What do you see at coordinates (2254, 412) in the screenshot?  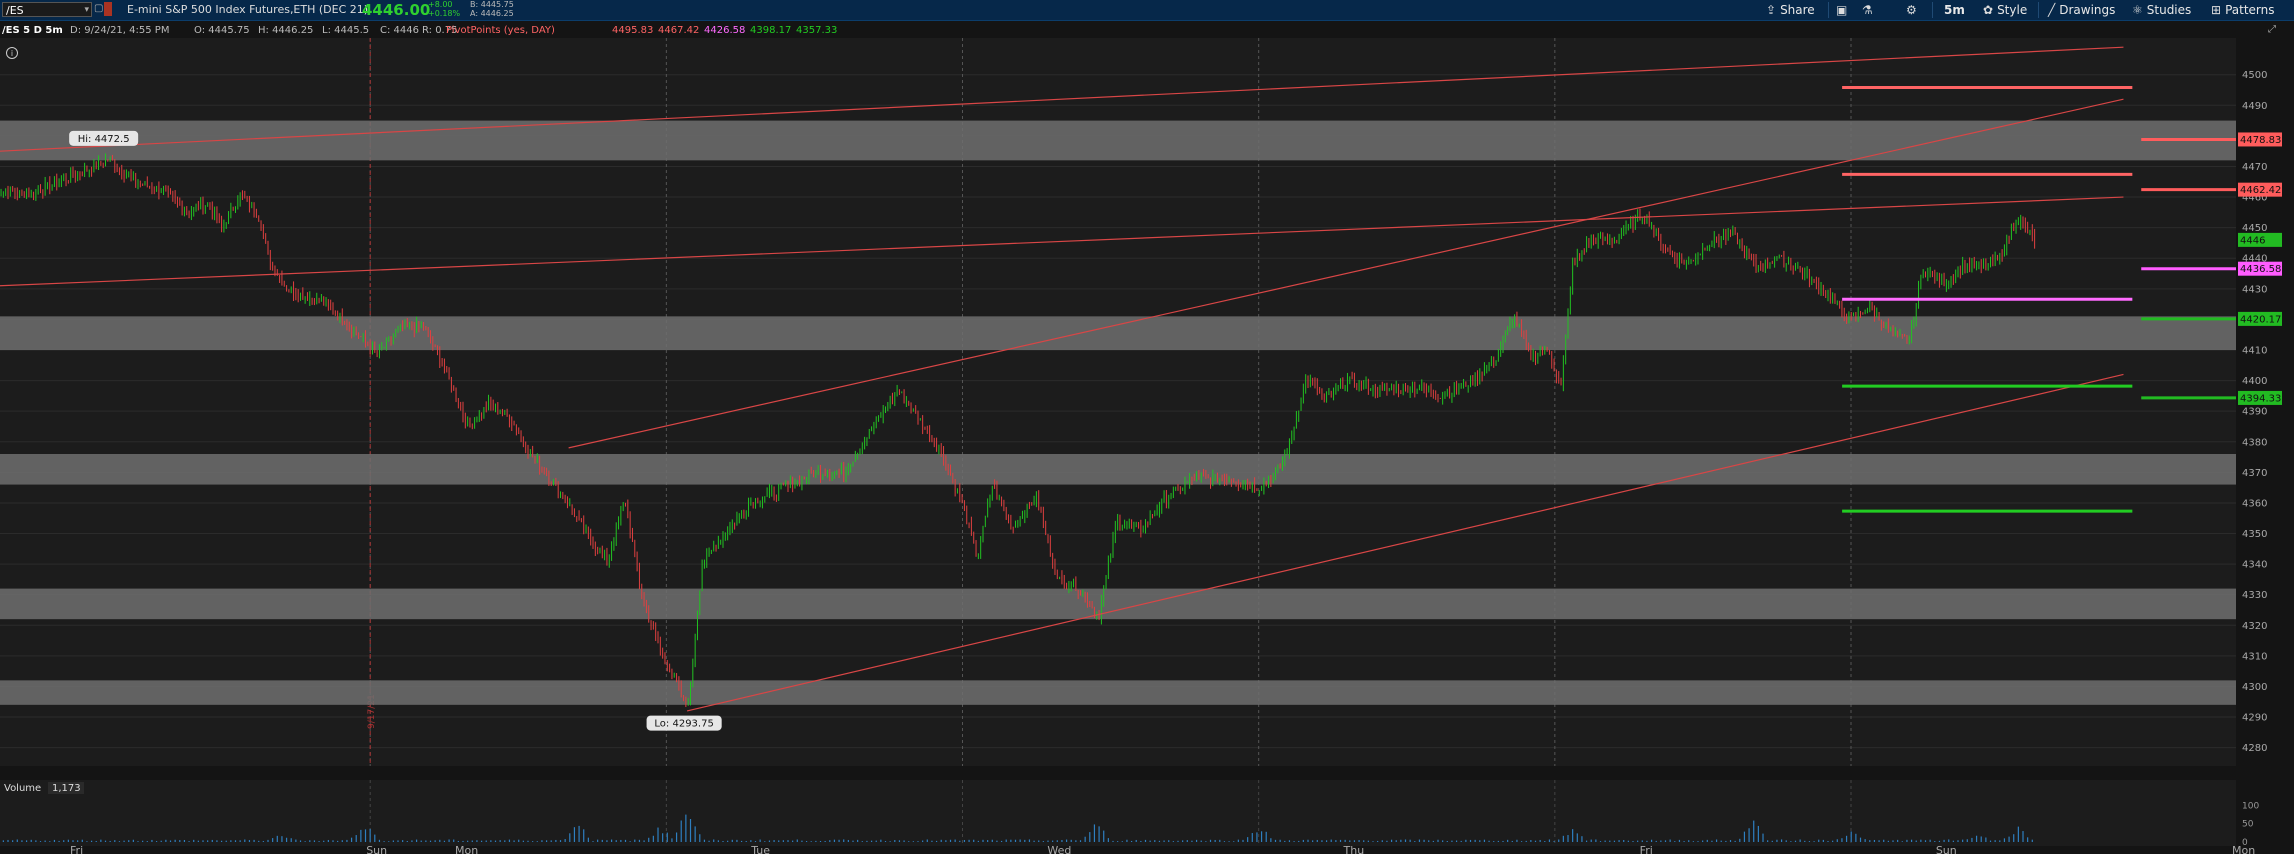 I see `y-tick-label: 4390` at bounding box center [2254, 412].